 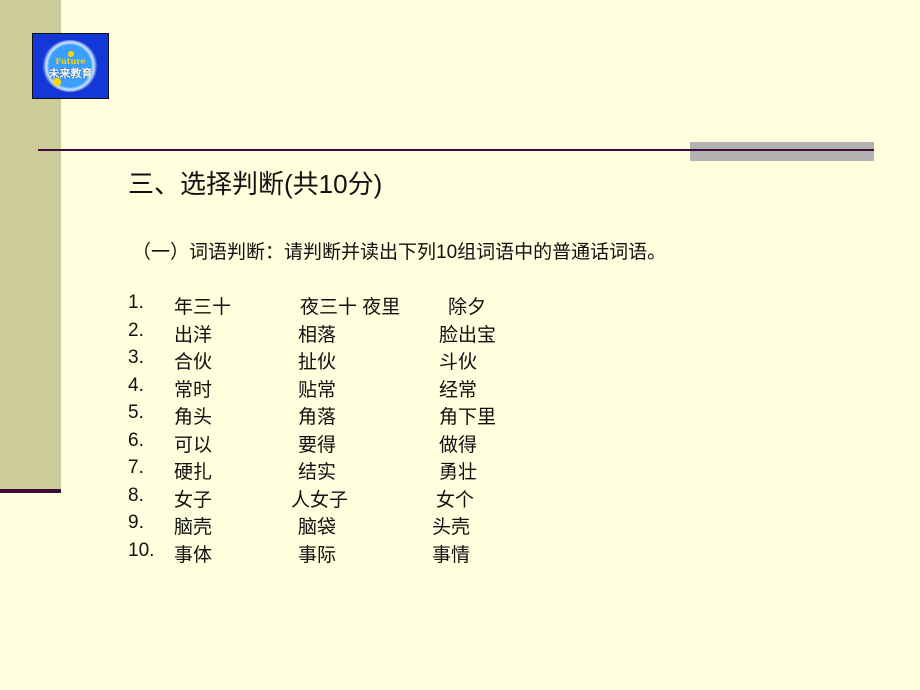 What do you see at coordinates (193, 362) in the screenshot?
I see `option-a: 合伙` at bounding box center [193, 362].